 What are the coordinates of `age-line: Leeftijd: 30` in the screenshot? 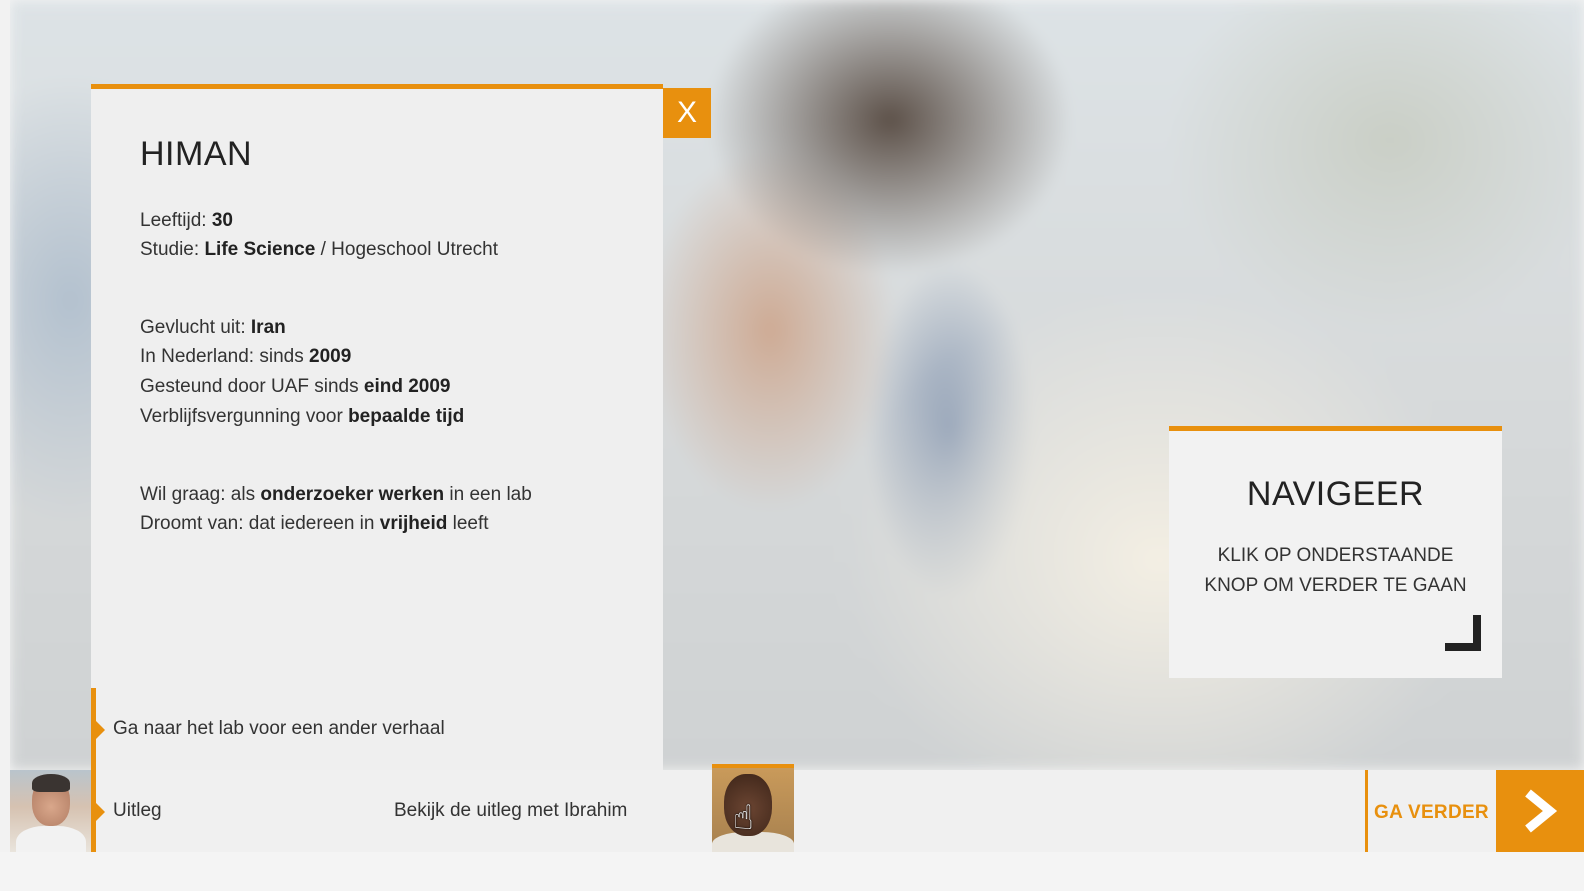 It's located at (186, 221).